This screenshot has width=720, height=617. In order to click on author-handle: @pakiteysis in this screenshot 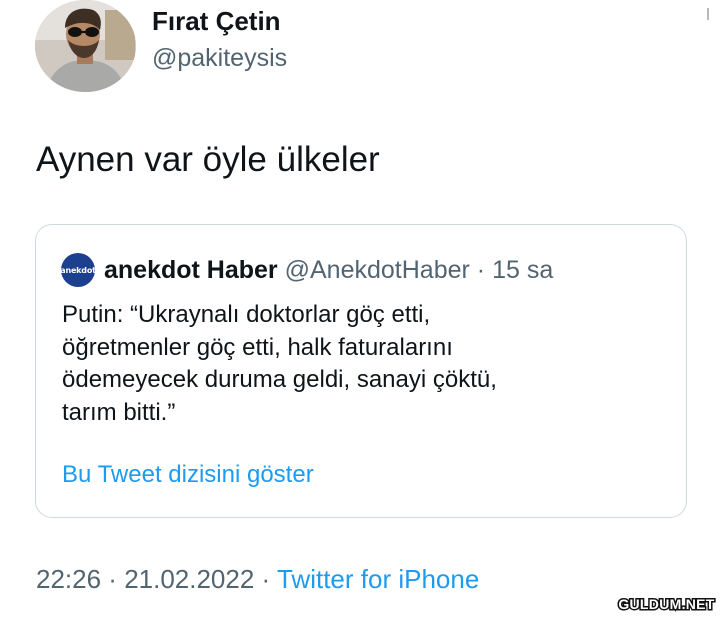, I will do `click(219, 58)`.